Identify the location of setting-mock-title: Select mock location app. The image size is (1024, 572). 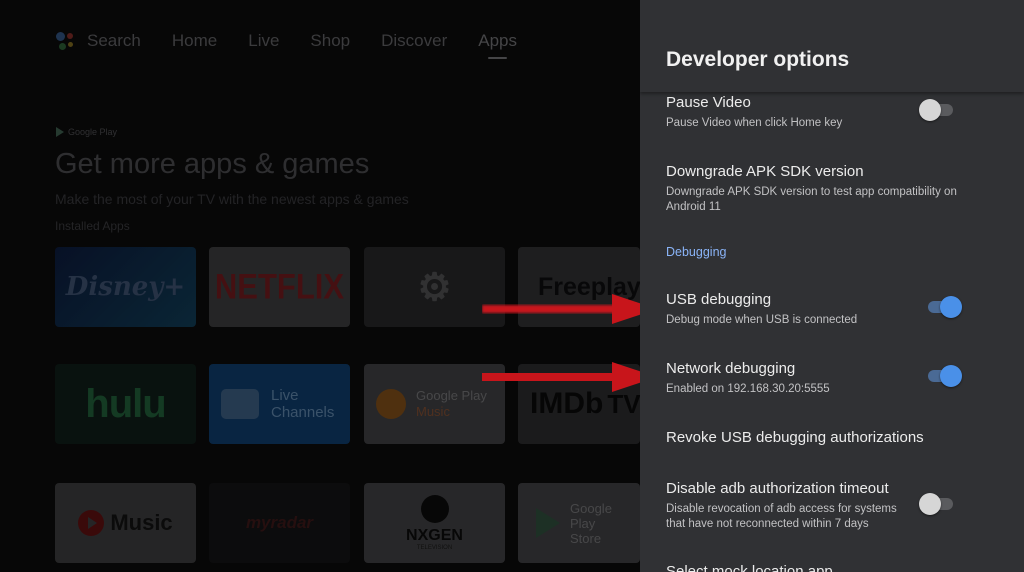
(749, 567).